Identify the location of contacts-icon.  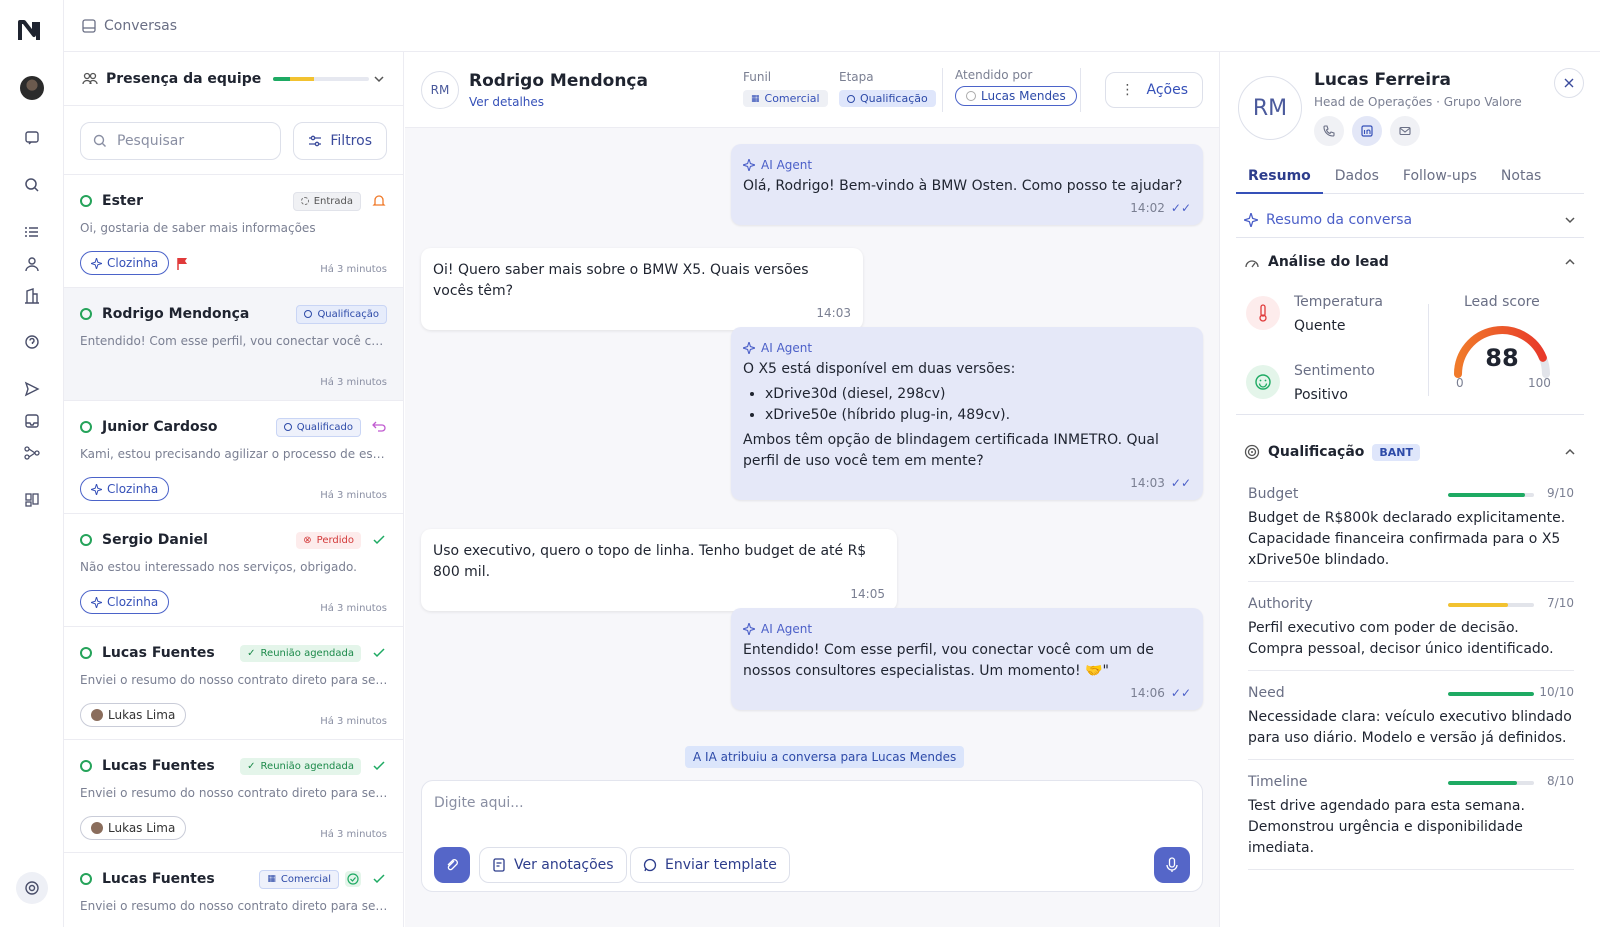
(32, 264).